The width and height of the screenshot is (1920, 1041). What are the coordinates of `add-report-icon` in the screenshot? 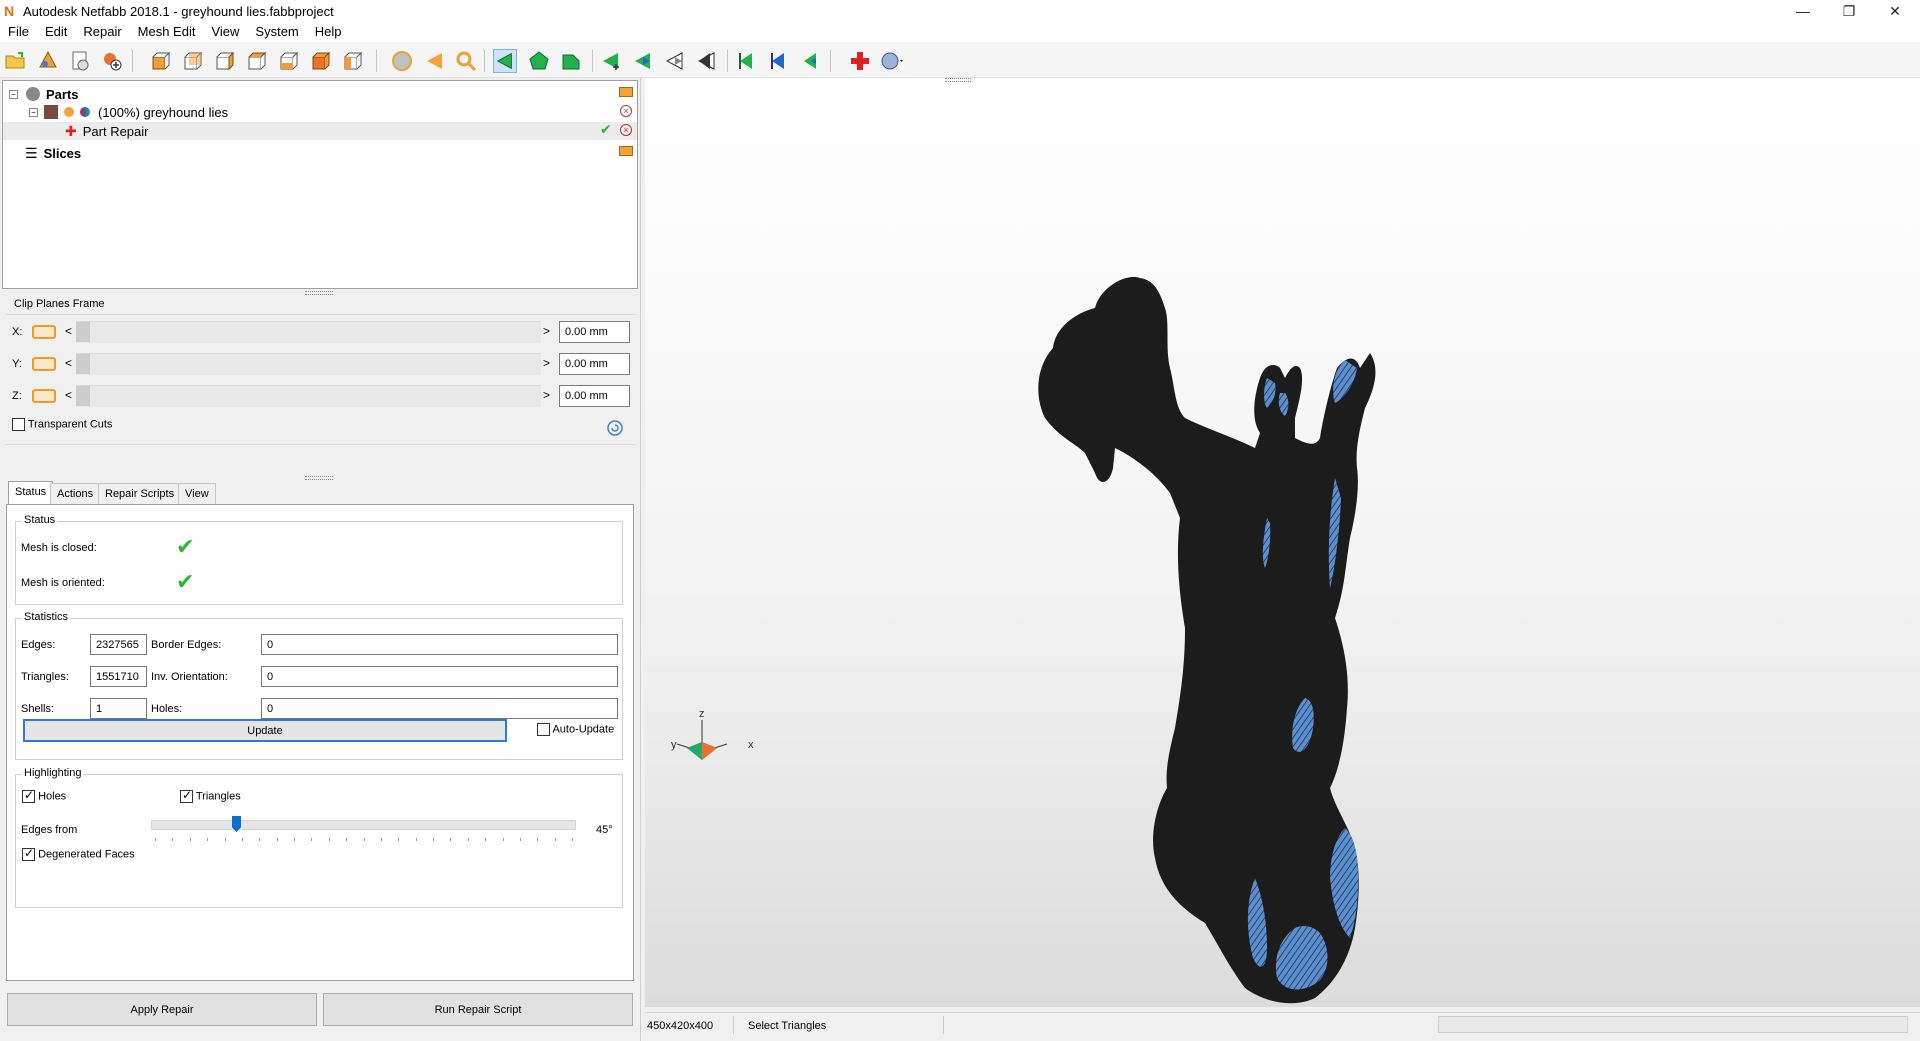 It's located at (80, 61).